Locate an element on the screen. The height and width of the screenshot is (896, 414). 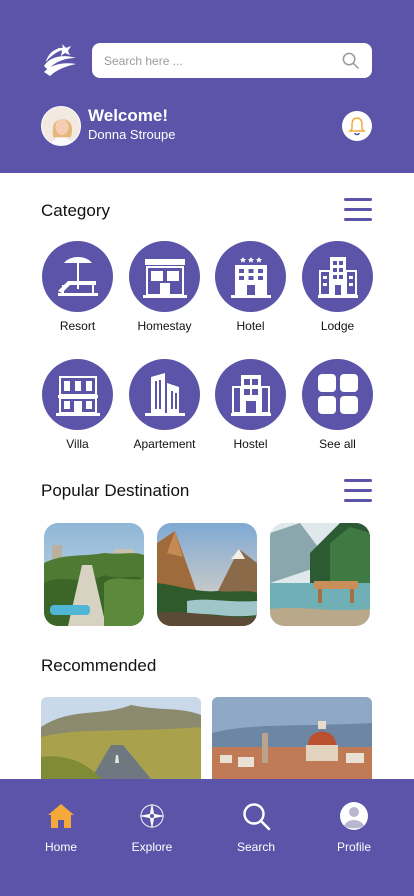
resort-icon is located at coordinates (78, 276).